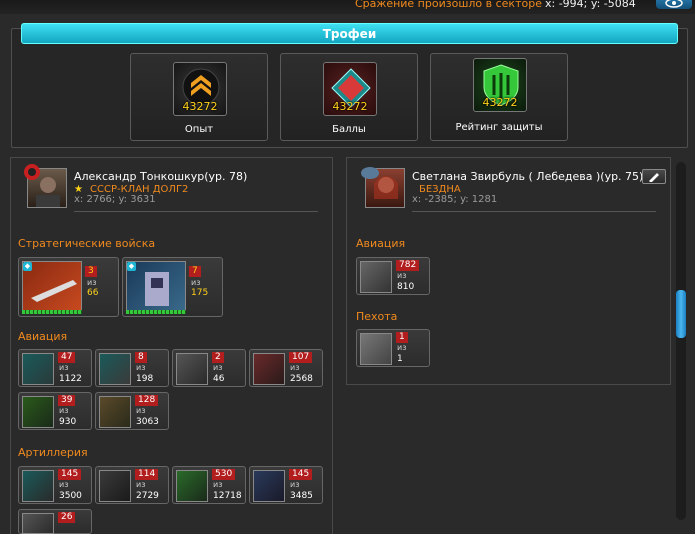  Describe the element at coordinates (55, 411) in the screenshot. I see `unit-card: 39 из 930` at that location.